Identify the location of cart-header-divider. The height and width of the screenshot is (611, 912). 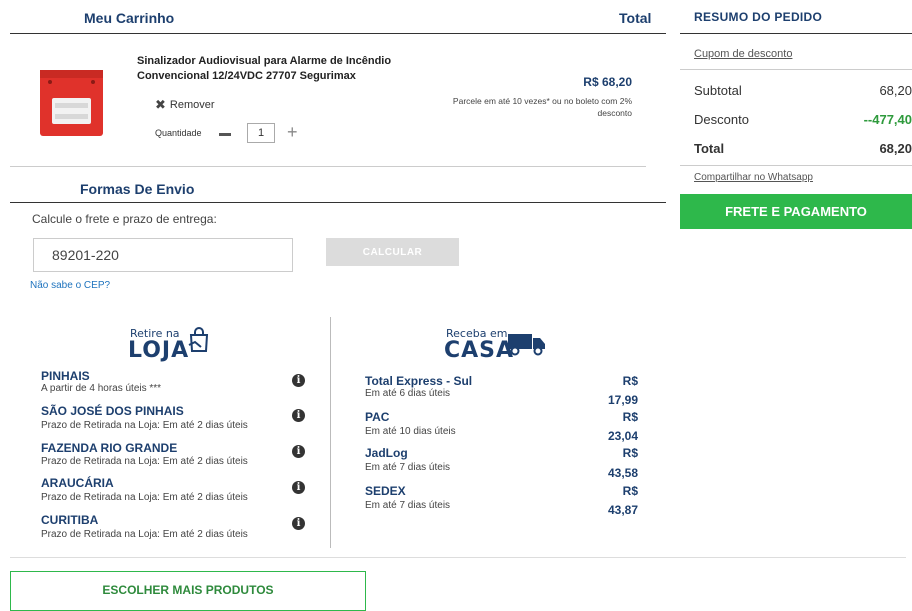
(338, 33).